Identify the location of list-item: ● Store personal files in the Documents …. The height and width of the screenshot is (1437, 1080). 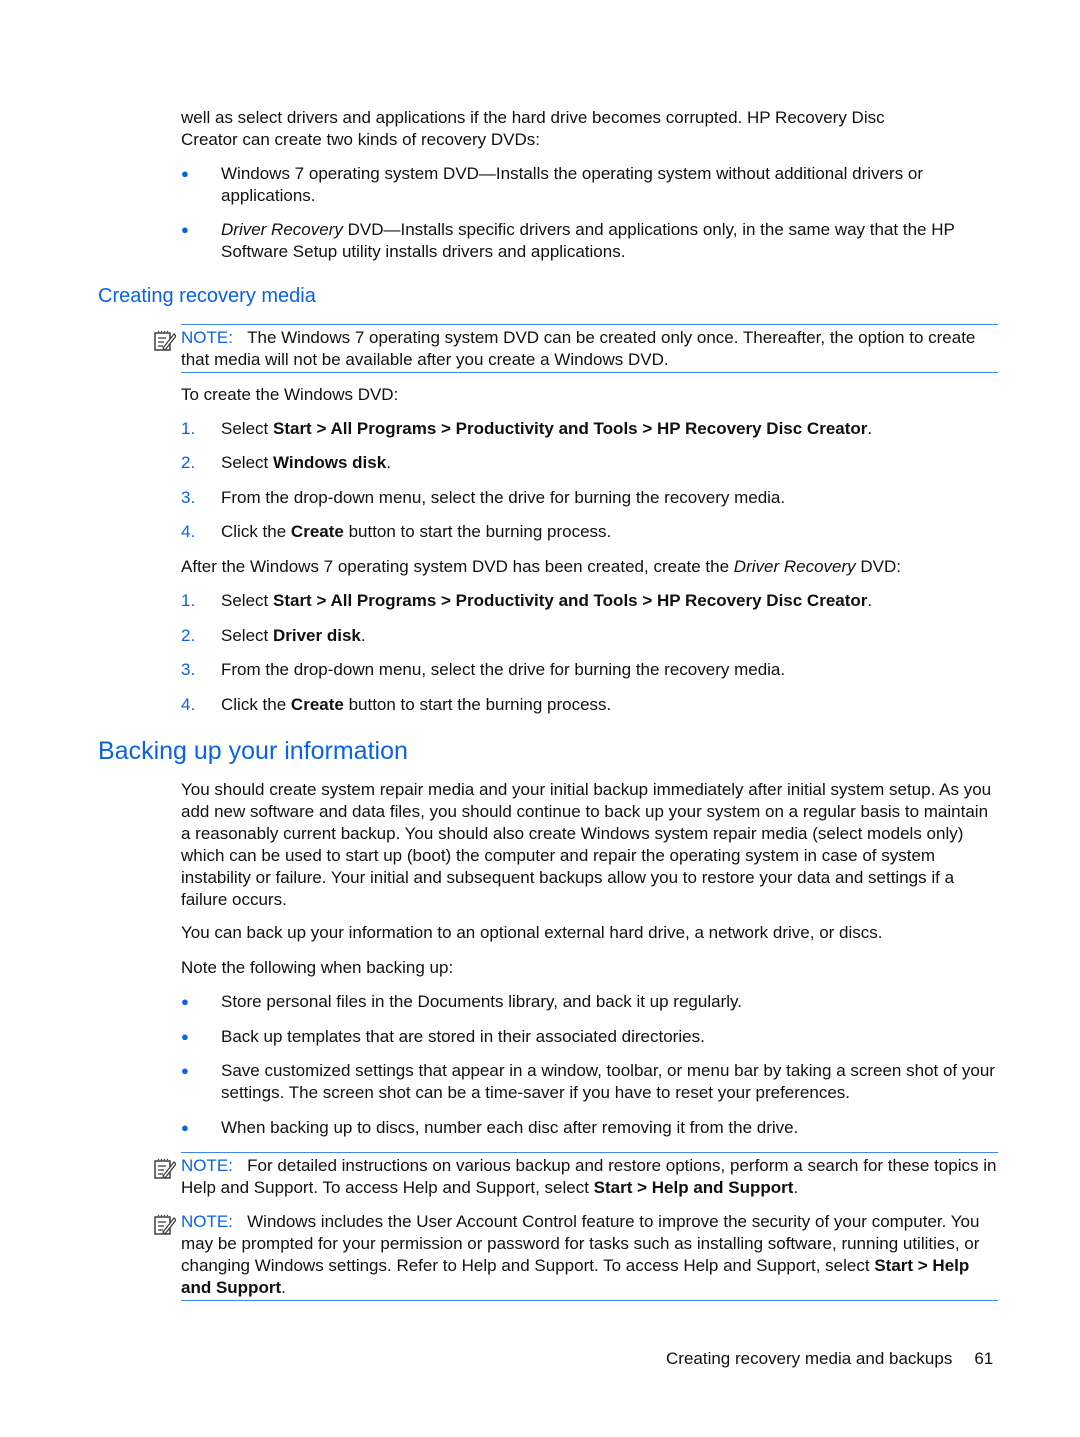
(461, 1001).